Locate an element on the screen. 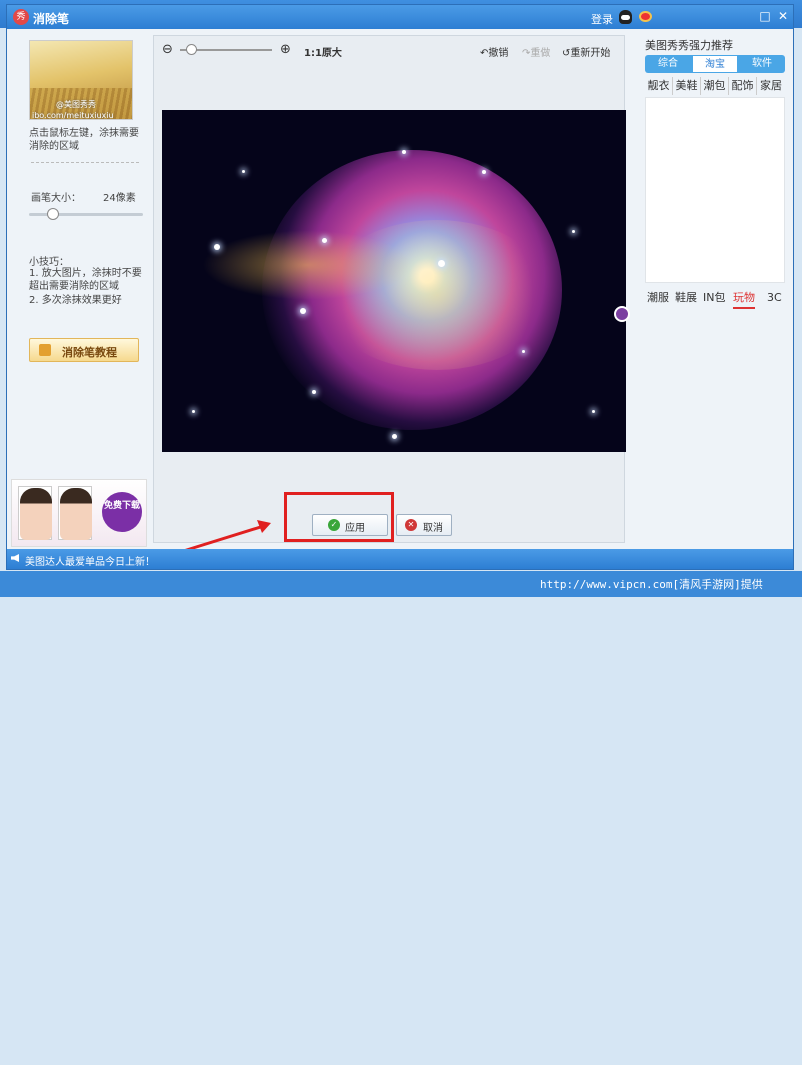  undo-button: ↶撤销 is located at coordinates (494, 51).